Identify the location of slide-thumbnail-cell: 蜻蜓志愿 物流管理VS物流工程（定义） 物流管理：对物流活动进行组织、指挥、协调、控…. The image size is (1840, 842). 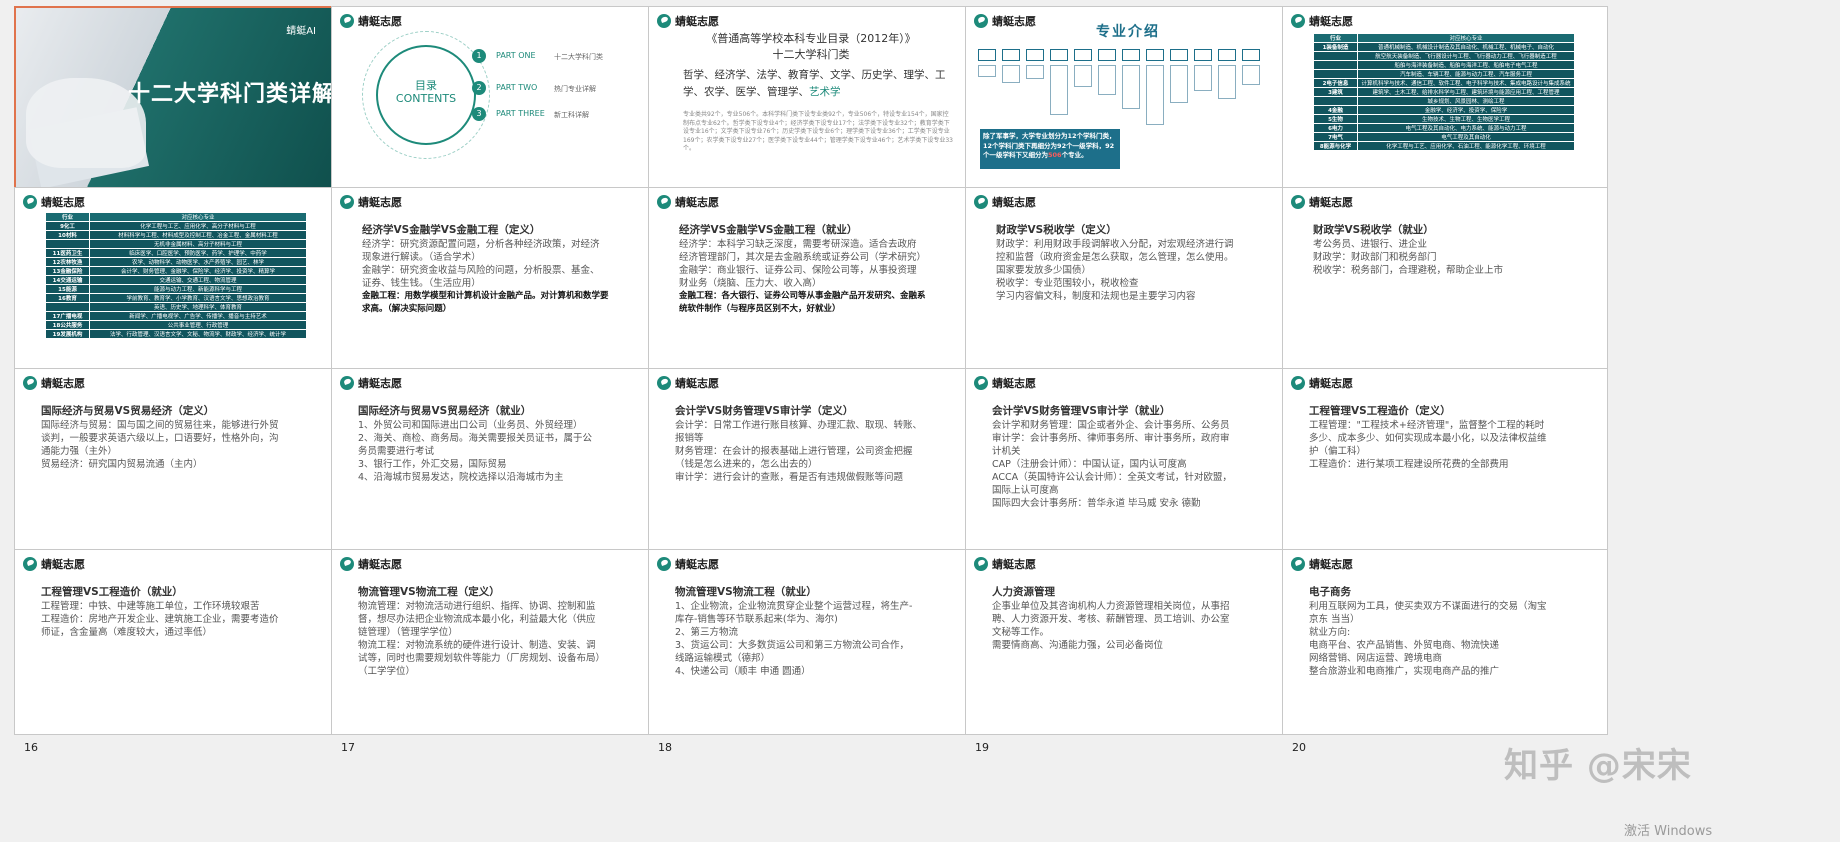
(494, 655).